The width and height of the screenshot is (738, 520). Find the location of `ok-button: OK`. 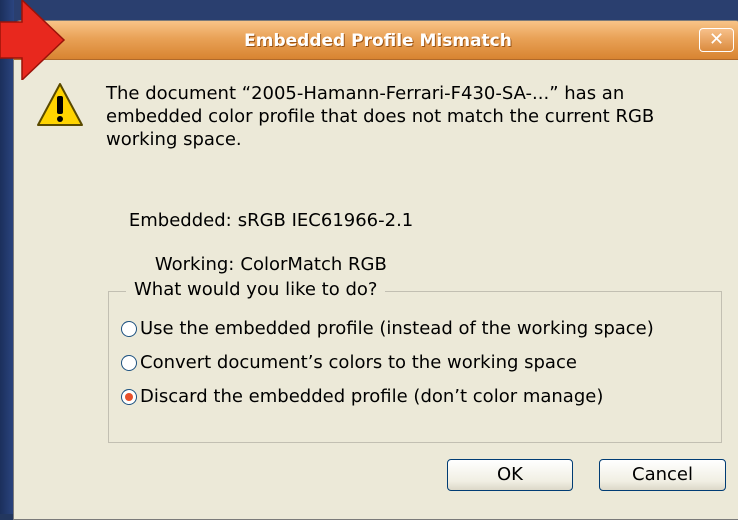

ok-button: OK is located at coordinates (510, 475).